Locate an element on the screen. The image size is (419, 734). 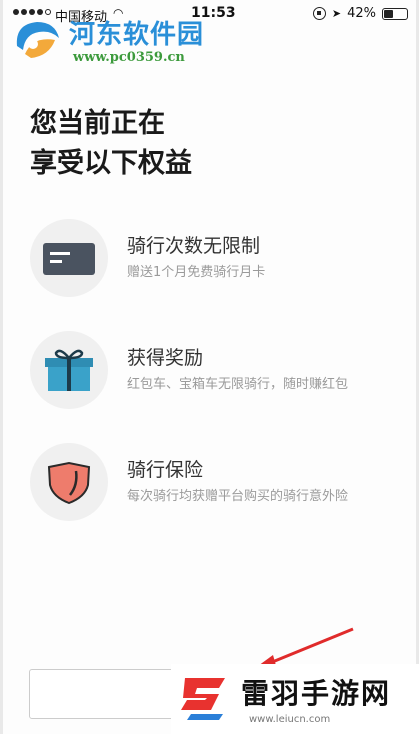
watermark-top: 河东软件园 www.pc0359.cn is located at coordinates (116, 42).